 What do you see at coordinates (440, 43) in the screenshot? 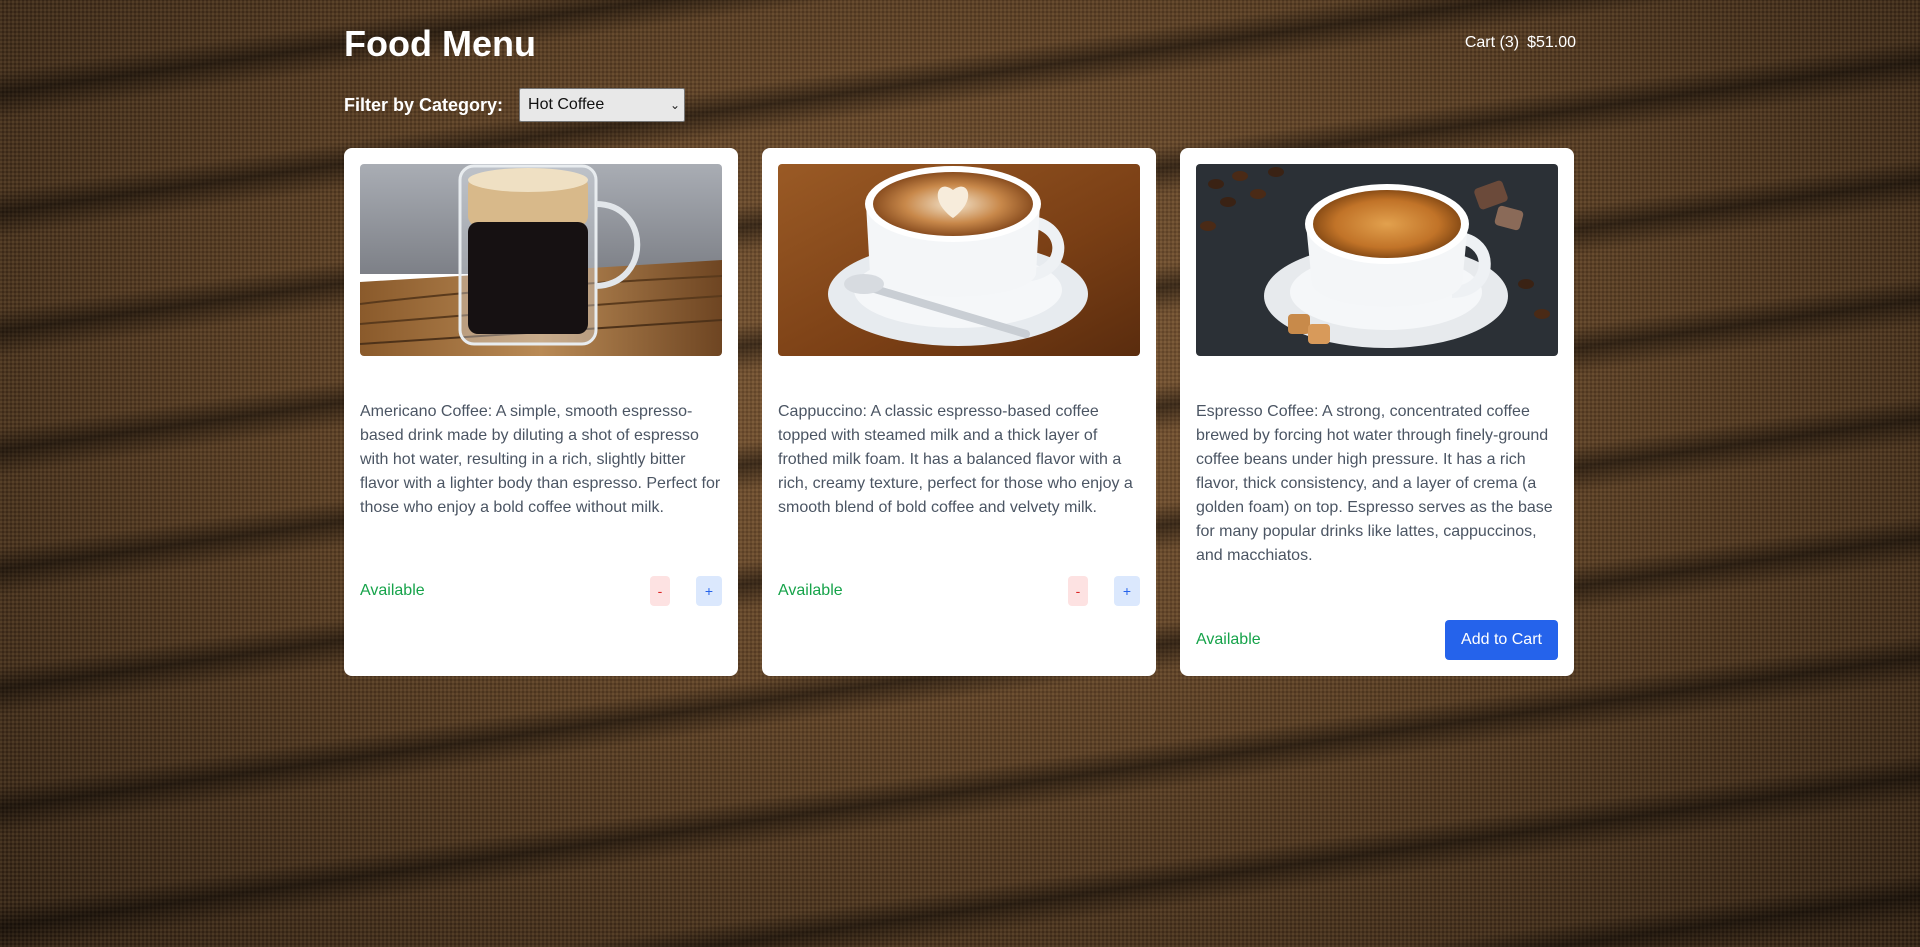
I see `page-title: Food Menu` at bounding box center [440, 43].